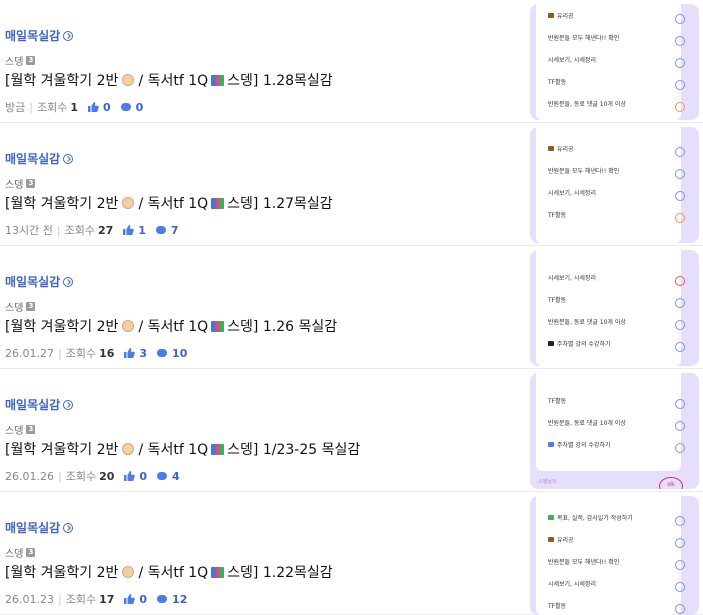 The width and height of the screenshot is (703, 615). Describe the element at coordinates (143, 353) in the screenshot. I see `likes-count: 3` at that location.